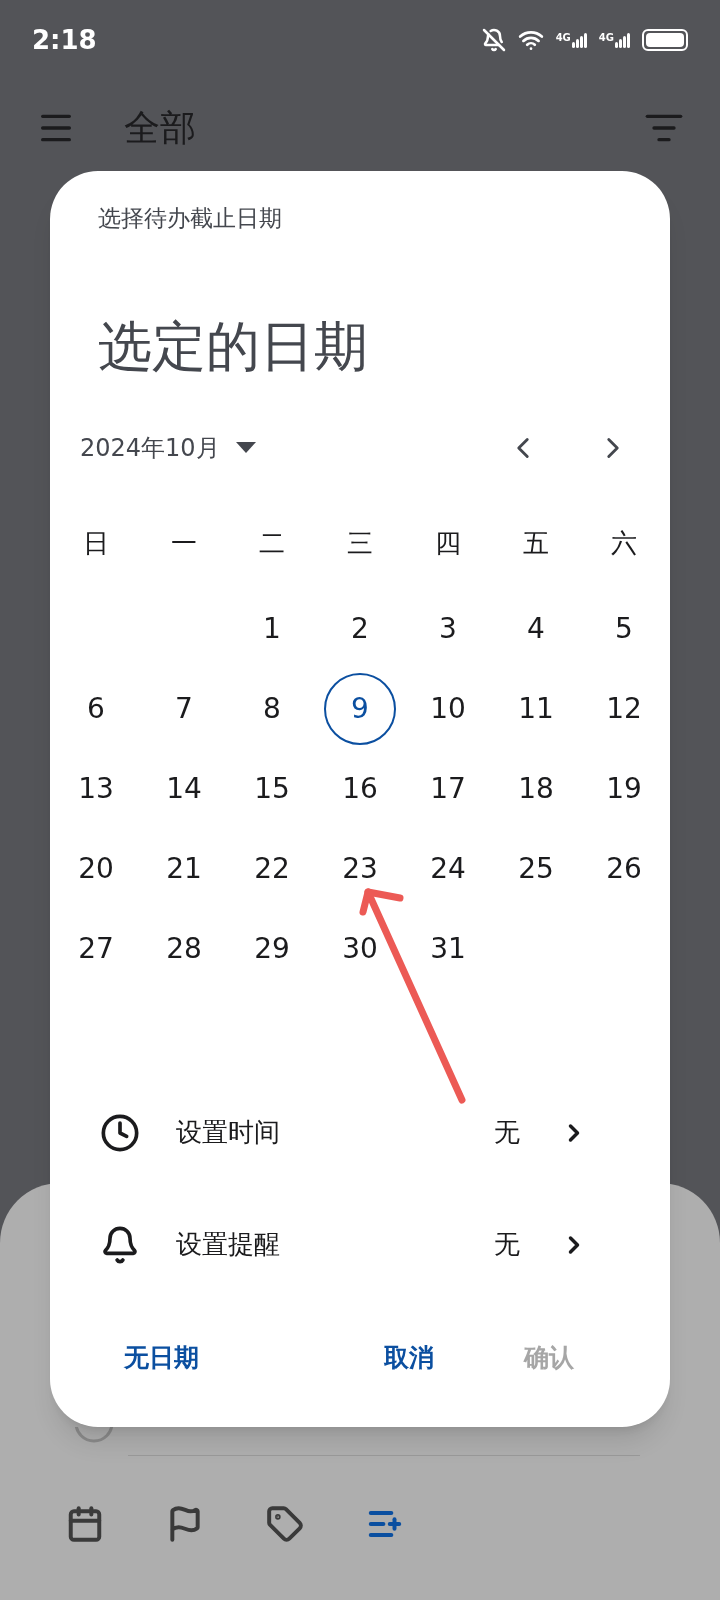  Describe the element at coordinates (360, 868) in the screenshot. I see `calendar-day: 23` at that location.